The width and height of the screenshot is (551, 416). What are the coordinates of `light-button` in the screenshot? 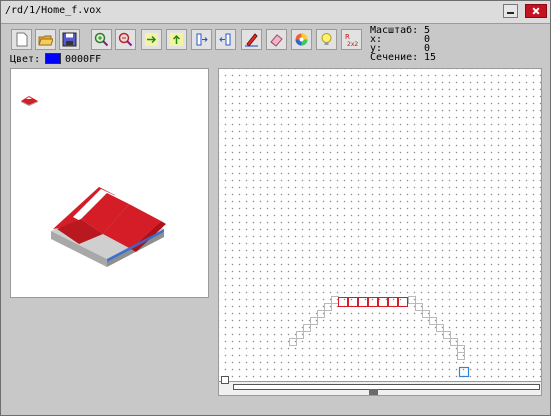 It's located at (326, 39).